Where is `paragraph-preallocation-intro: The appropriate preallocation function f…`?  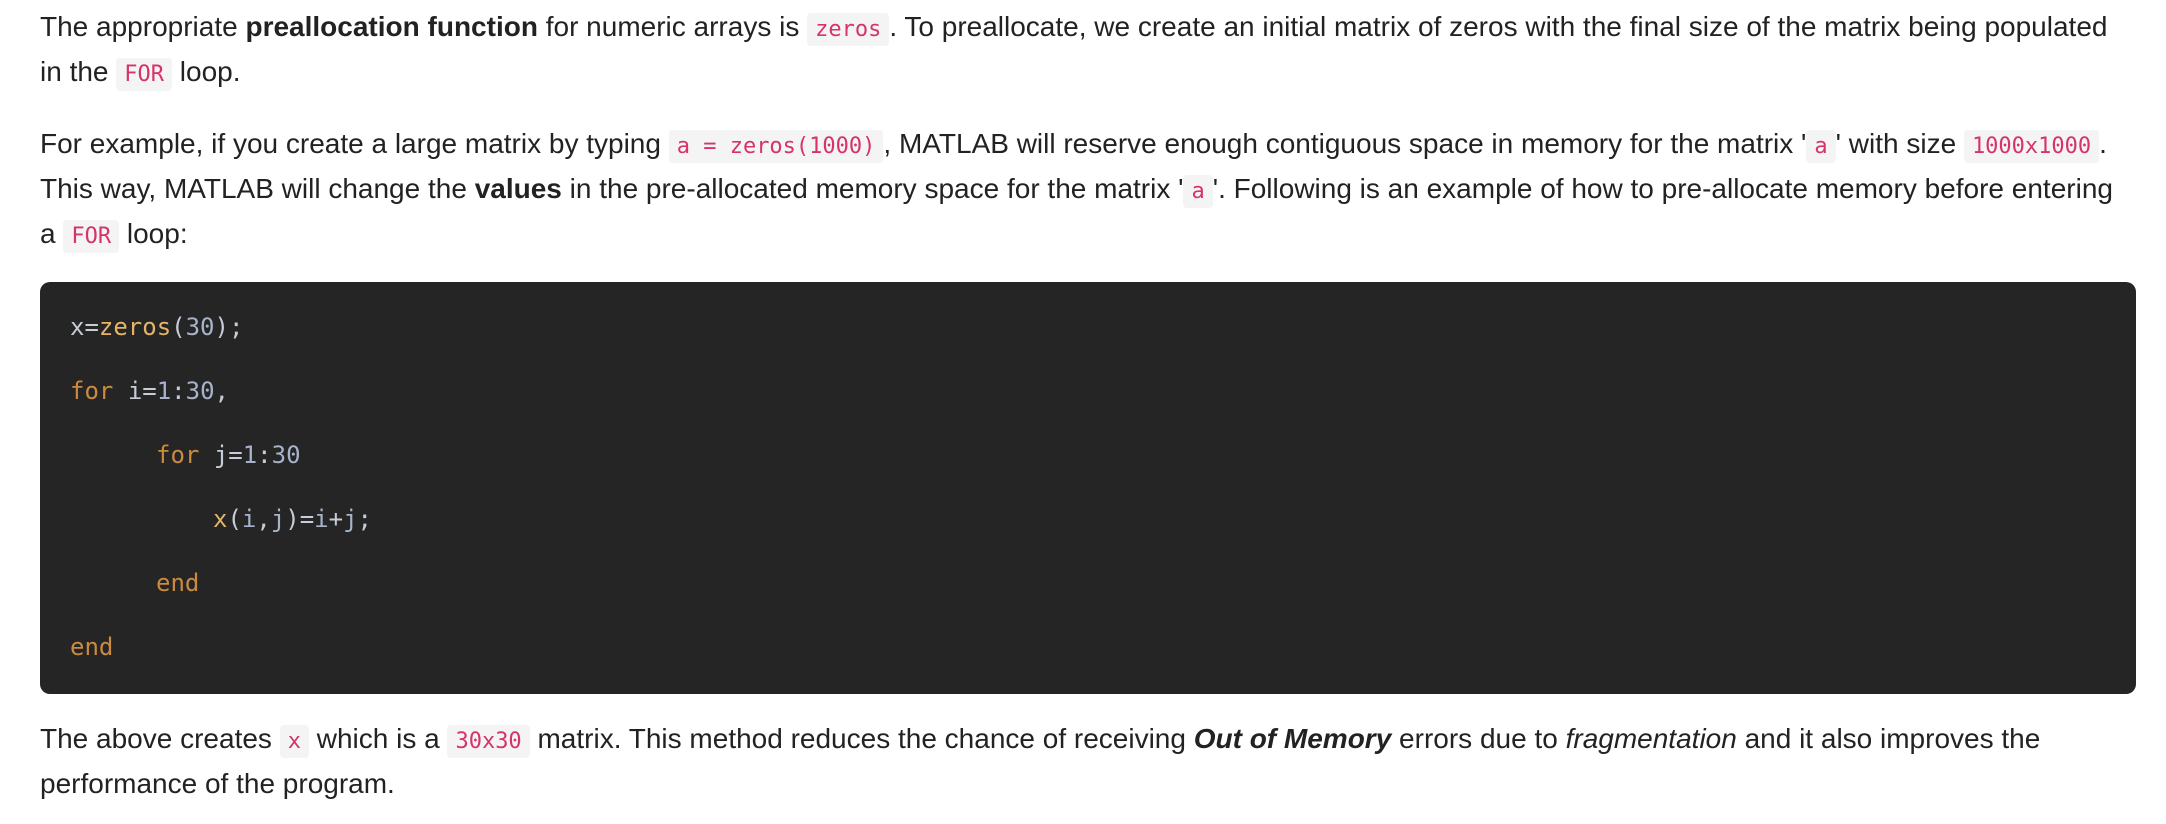
paragraph-preallocation-intro: The appropriate preallocation function f… is located at coordinates (1088, 51).